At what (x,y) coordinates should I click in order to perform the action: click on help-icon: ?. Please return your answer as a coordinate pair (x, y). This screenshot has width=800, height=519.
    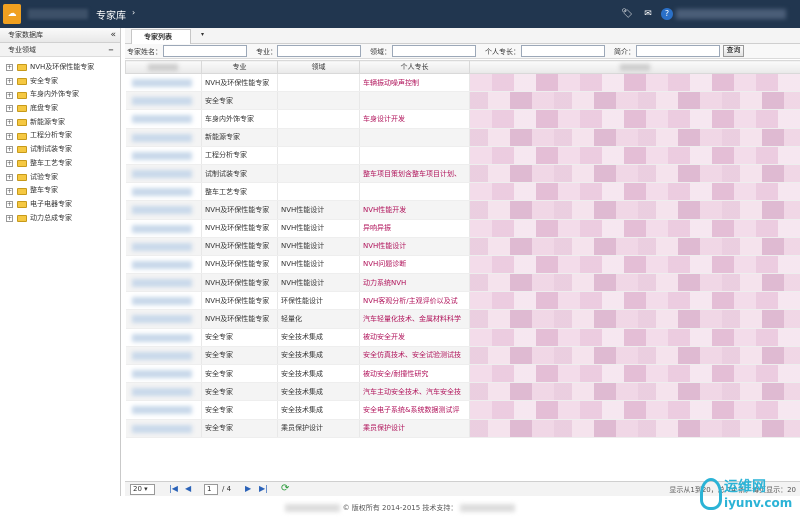
    Looking at the image, I should click on (667, 14).